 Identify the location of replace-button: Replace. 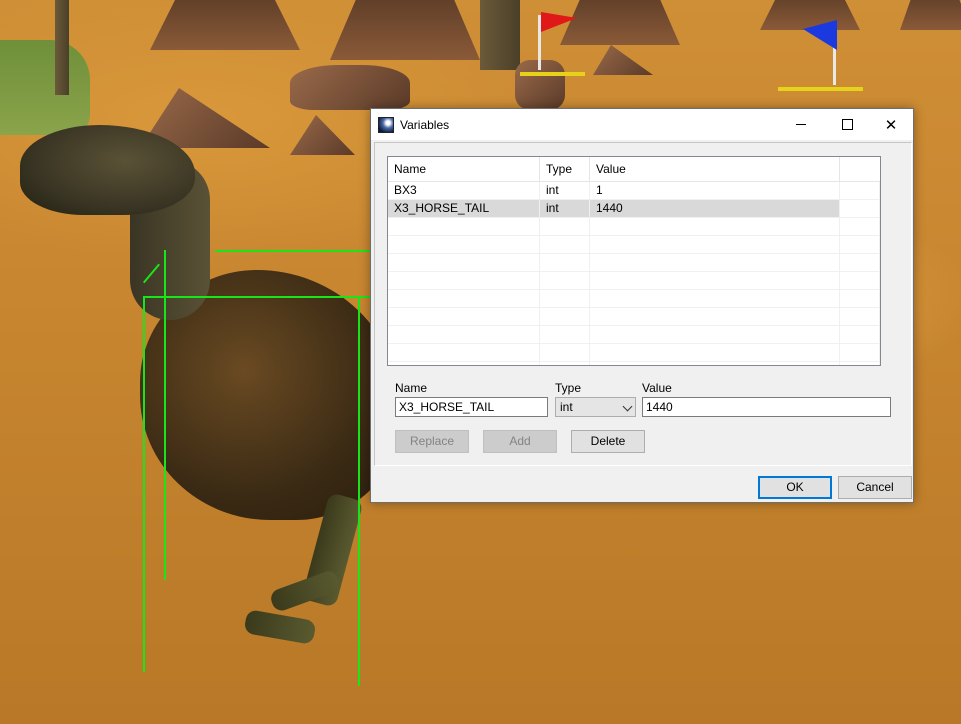
(432, 441).